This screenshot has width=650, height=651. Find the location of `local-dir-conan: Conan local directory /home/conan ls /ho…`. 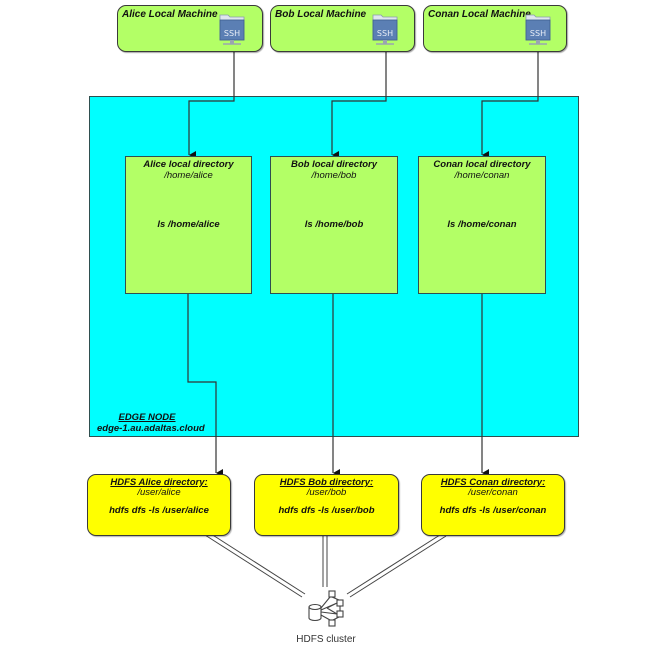

local-dir-conan: Conan local directory /home/conan ls /ho… is located at coordinates (482, 225).